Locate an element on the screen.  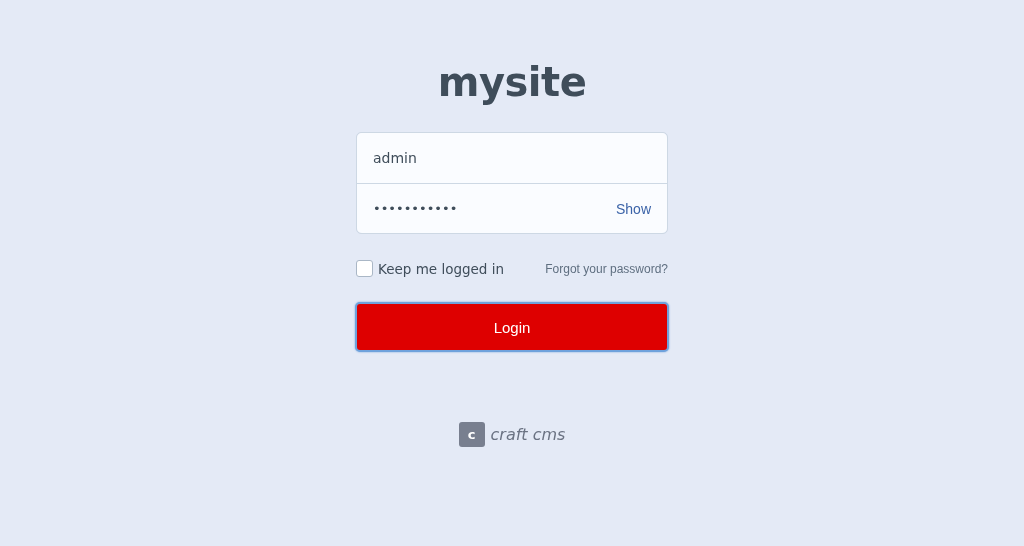
login-button: Login is located at coordinates (512, 327).